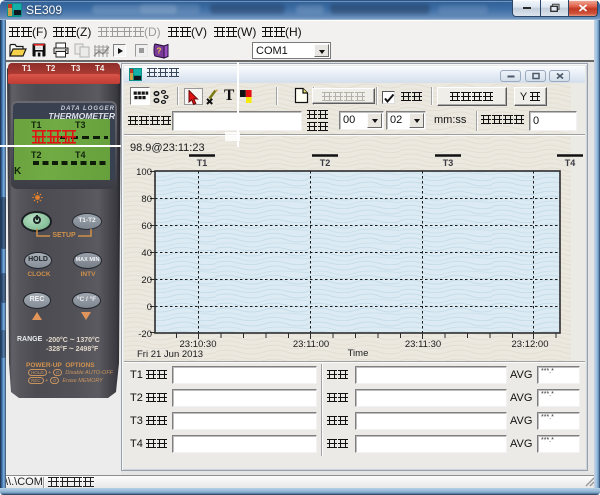 The height and width of the screenshot is (495, 600). I want to click on svg-text: SETUP, so click(64, 235).